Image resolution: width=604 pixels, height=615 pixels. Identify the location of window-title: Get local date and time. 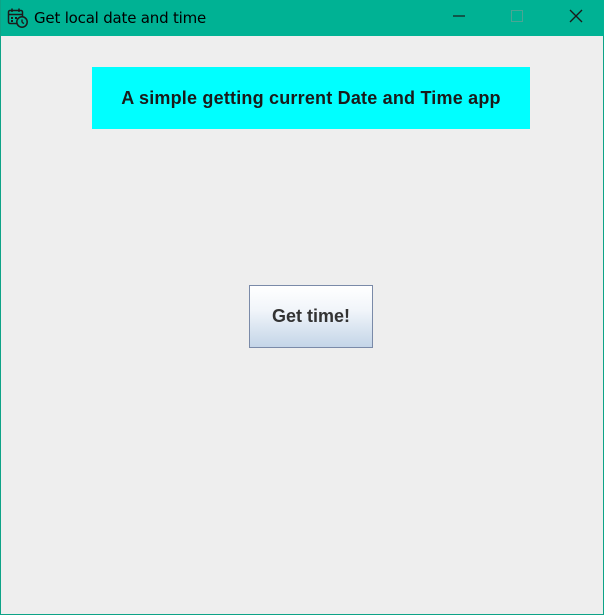
(120, 18).